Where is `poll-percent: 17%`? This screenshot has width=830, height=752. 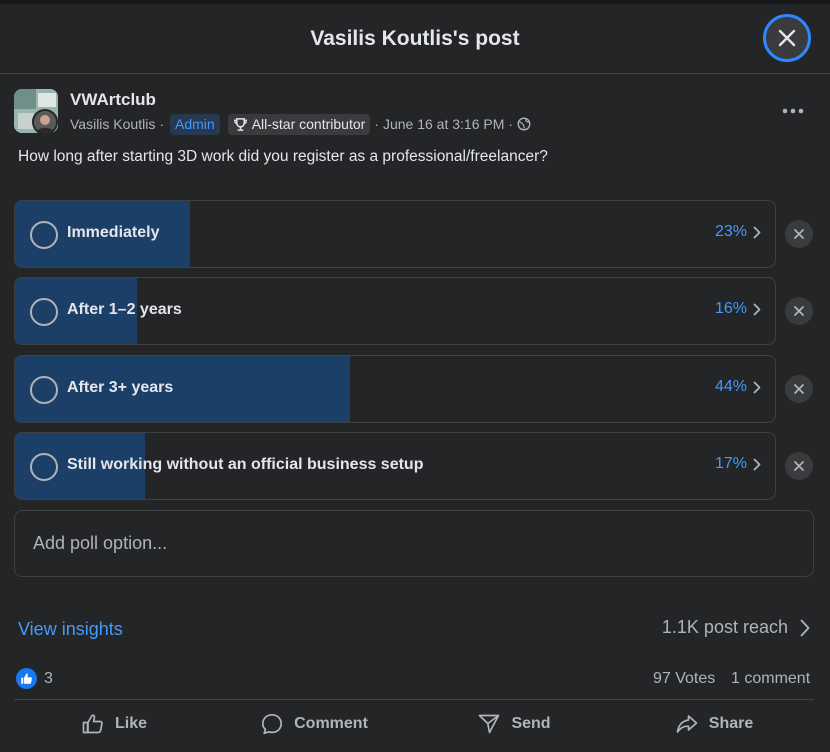
poll-percent: 17% is located at coordinates (738, 464).